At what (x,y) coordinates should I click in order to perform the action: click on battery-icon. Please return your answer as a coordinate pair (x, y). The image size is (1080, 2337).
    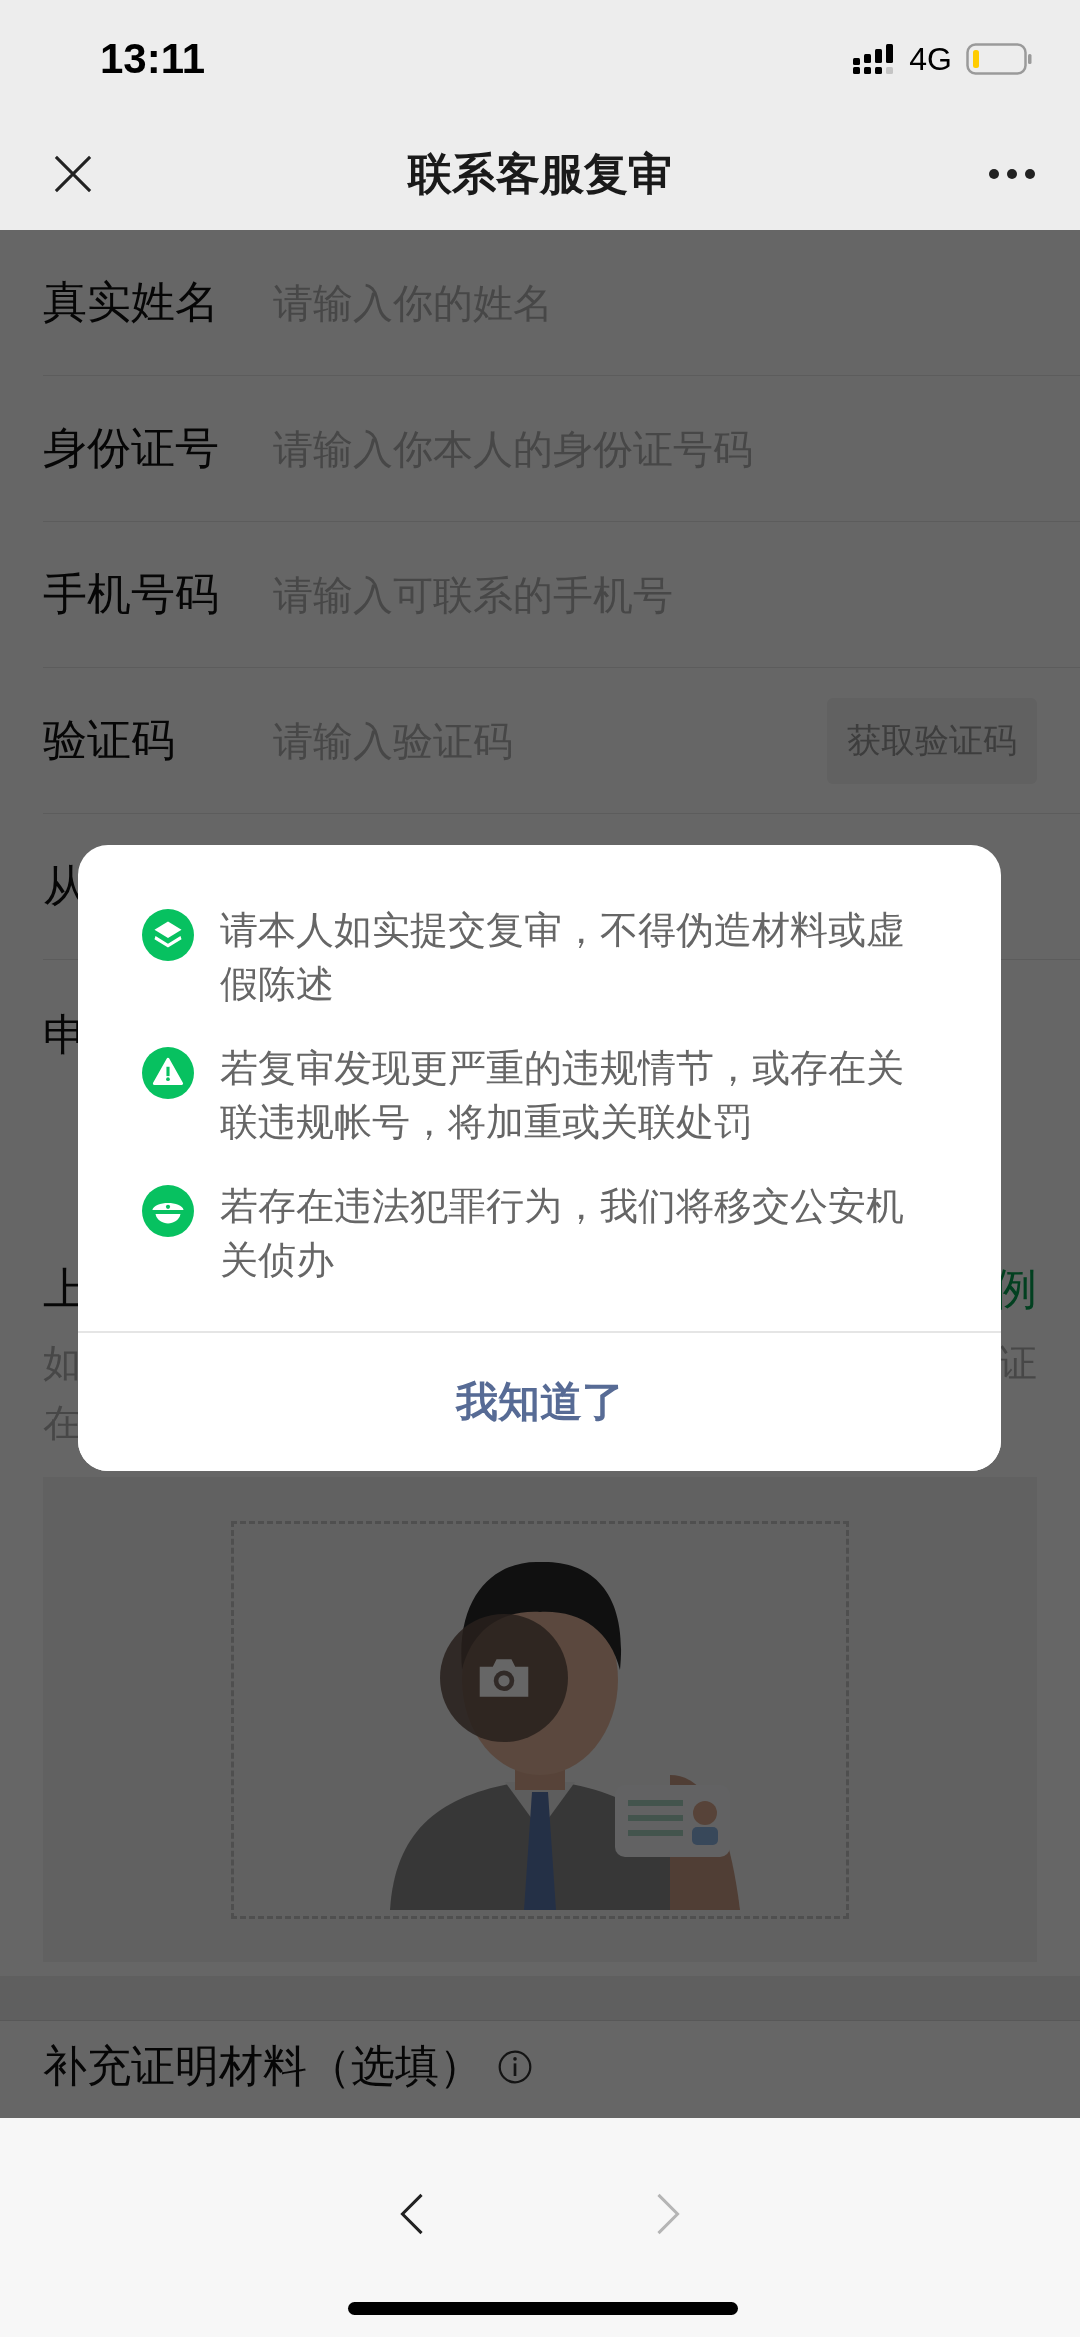
    Looking at the image, I should click on (999, 59).